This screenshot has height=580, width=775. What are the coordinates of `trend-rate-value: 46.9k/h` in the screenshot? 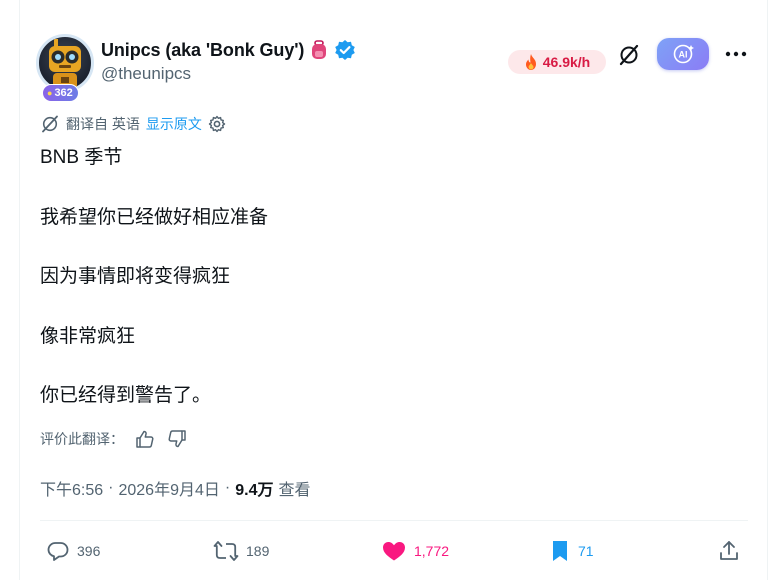 It's located at (566, 62).